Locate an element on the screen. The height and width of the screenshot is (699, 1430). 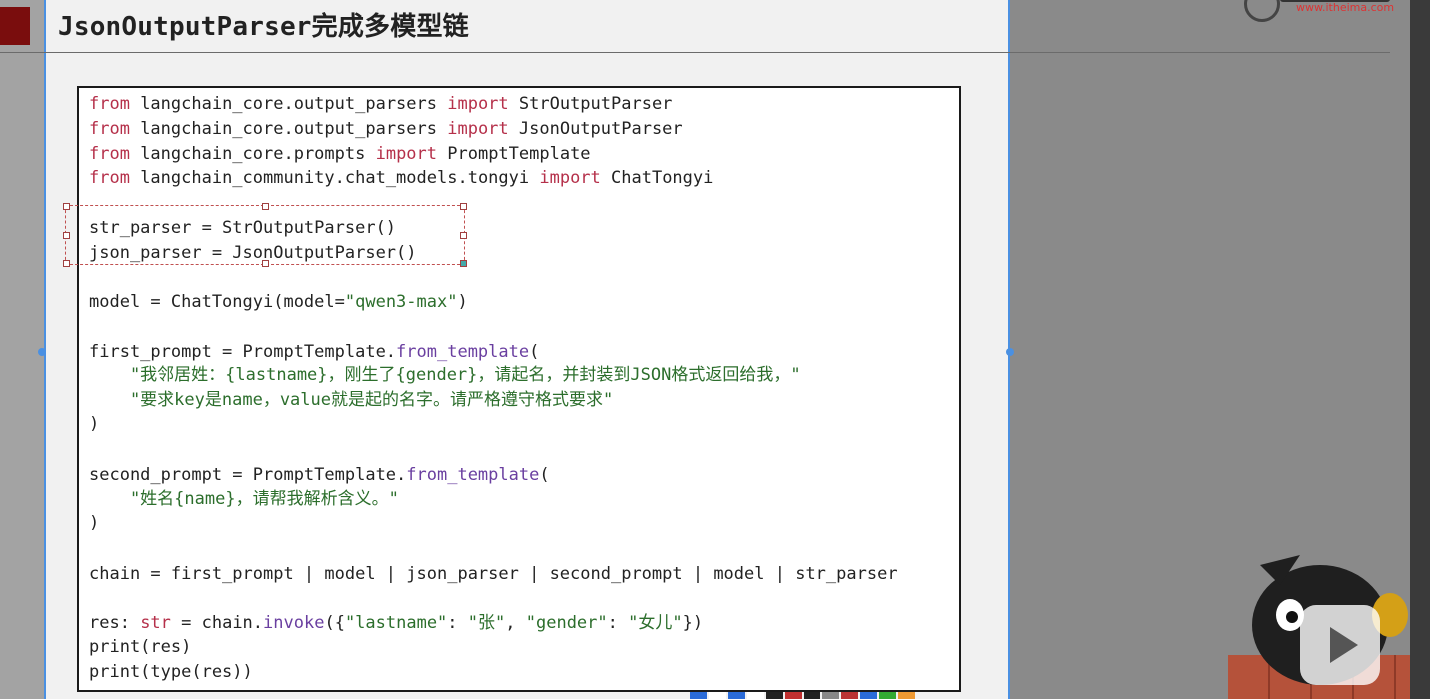
code-token: ({ is located at coordinates (334, 623).